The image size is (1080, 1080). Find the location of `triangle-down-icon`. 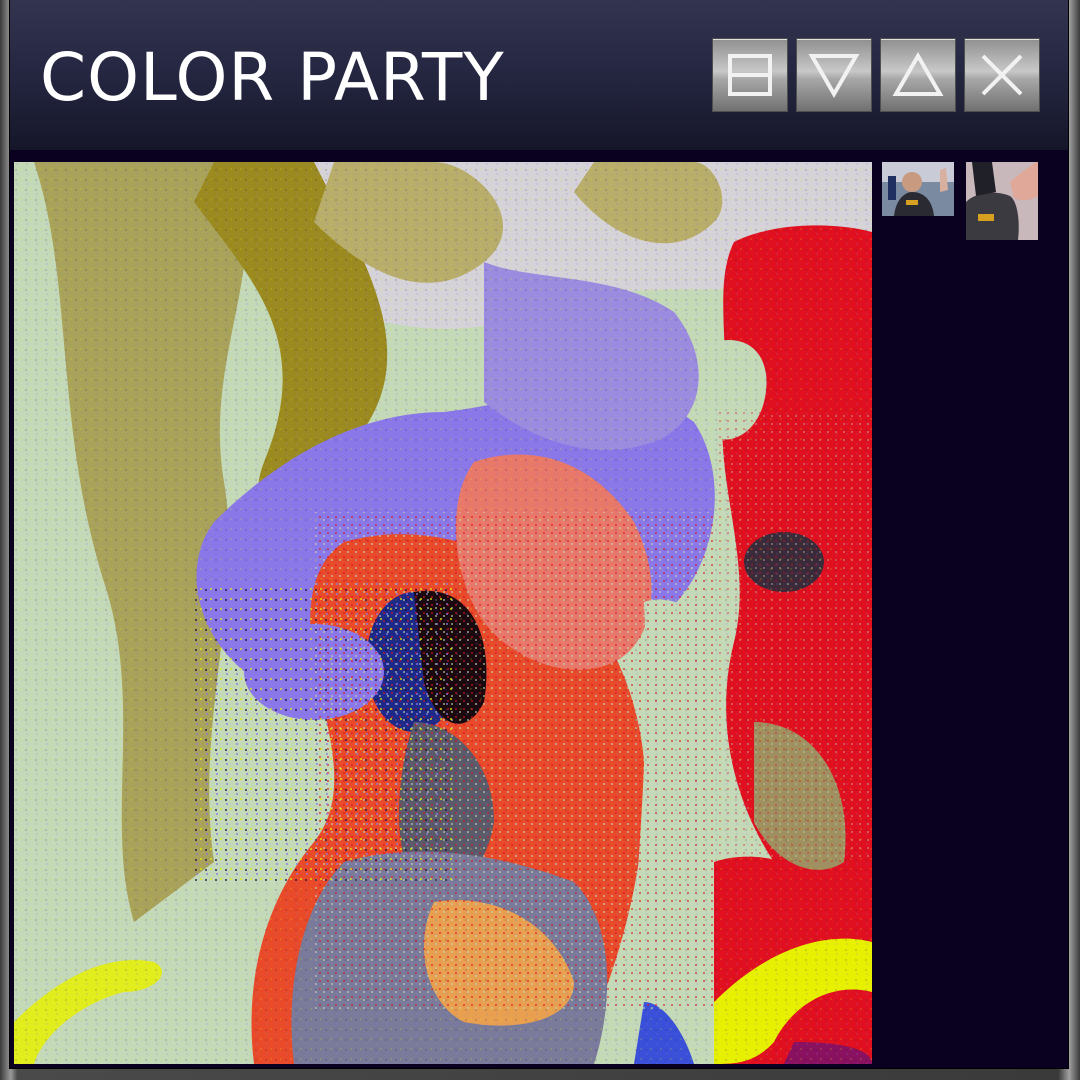

triangle-down-icon is located at coordinates (834, 76).